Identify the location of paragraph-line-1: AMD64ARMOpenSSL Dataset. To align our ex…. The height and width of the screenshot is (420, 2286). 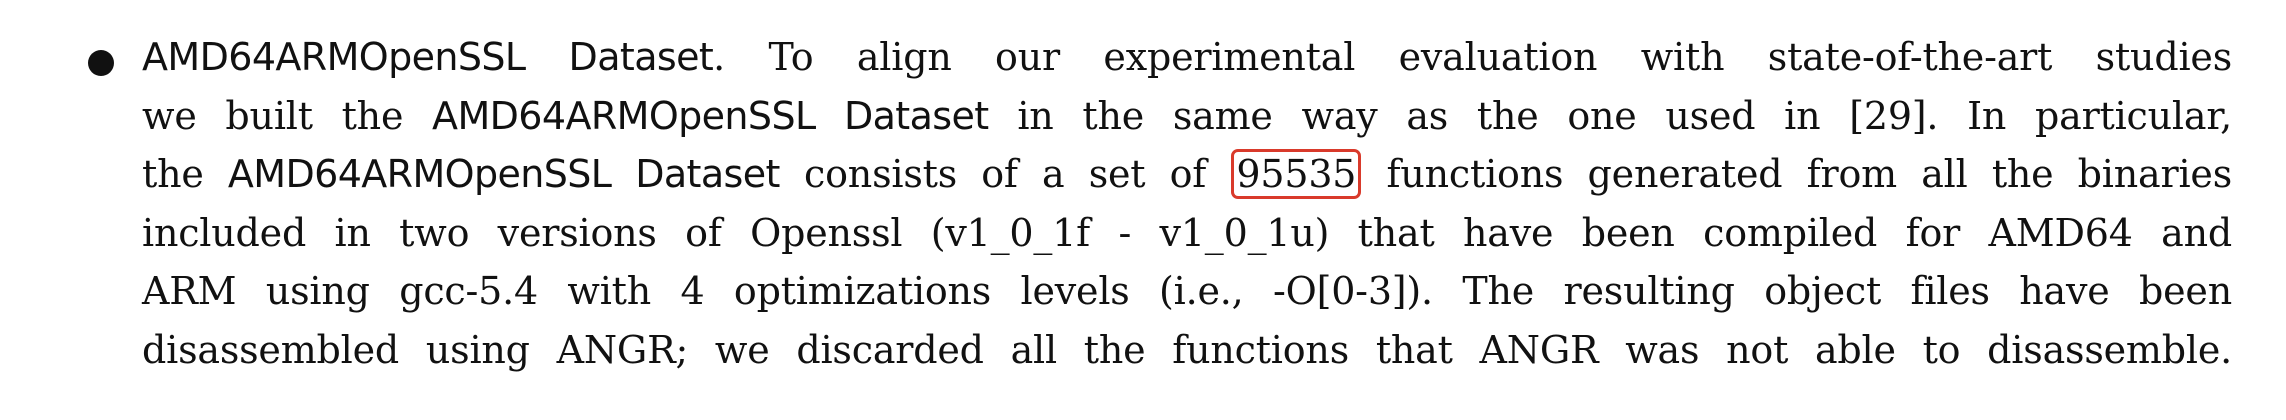
(1187, 57).